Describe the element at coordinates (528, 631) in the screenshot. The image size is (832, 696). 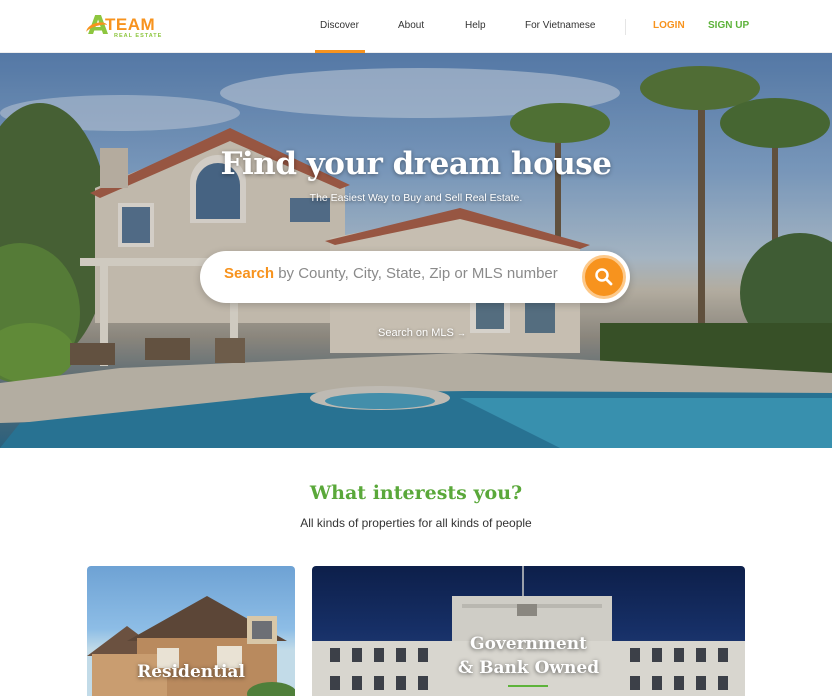
I see `category-card-government-bank-owned: Government & Bank Owned` at that location.